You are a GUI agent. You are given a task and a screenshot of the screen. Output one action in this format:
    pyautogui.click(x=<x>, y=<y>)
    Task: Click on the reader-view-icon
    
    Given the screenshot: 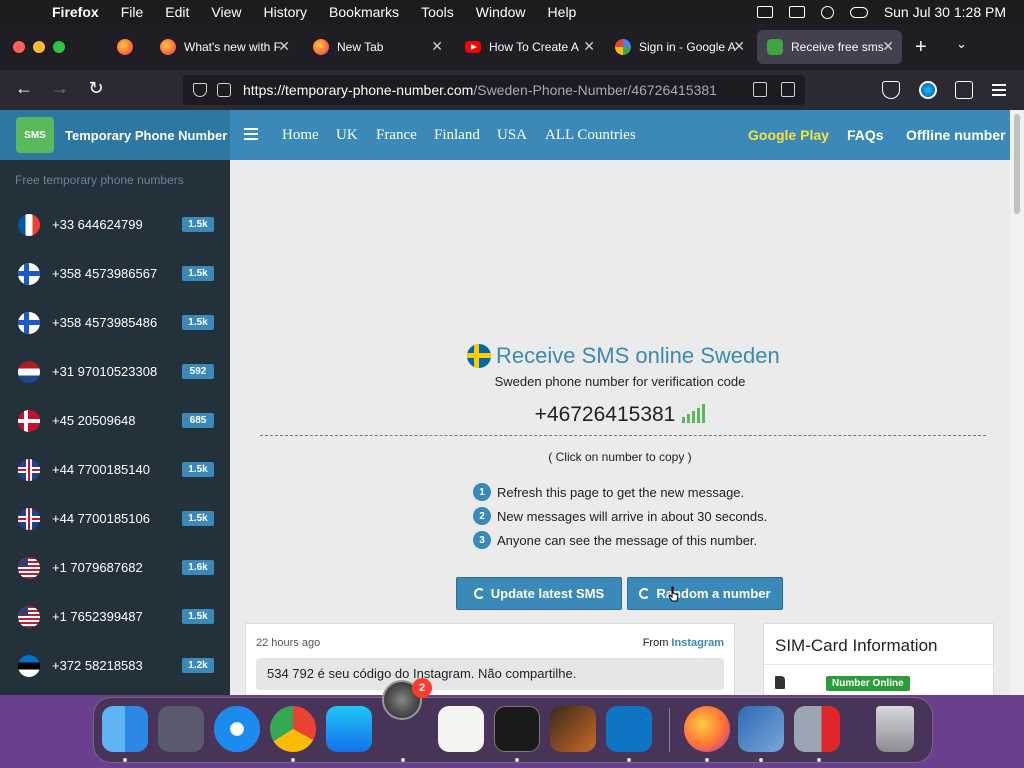 What is the action you would take?
    pyautogui.click(x=760, y=89)
    